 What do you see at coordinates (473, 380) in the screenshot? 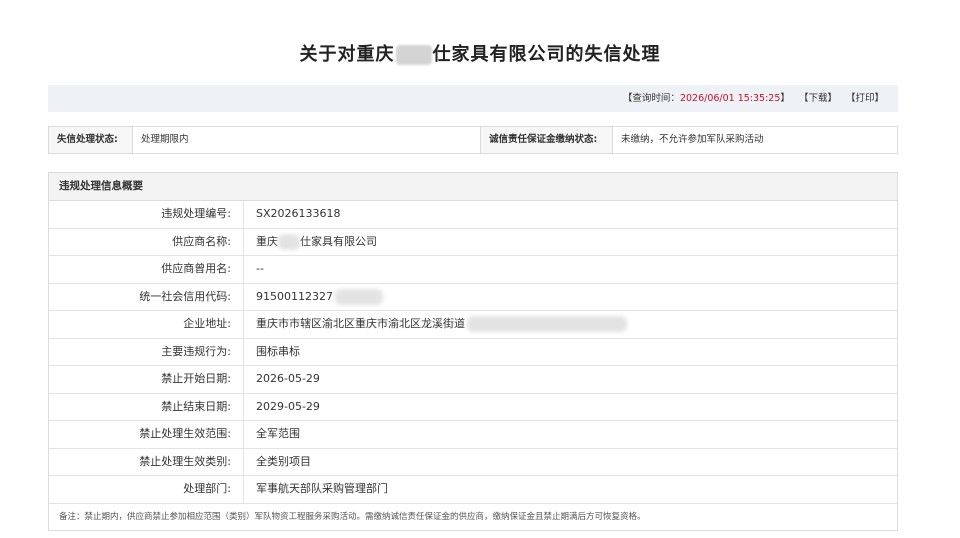
I see `info-row: 禁止开始日期: 2026-05-29` at bounding box center [473, 380].